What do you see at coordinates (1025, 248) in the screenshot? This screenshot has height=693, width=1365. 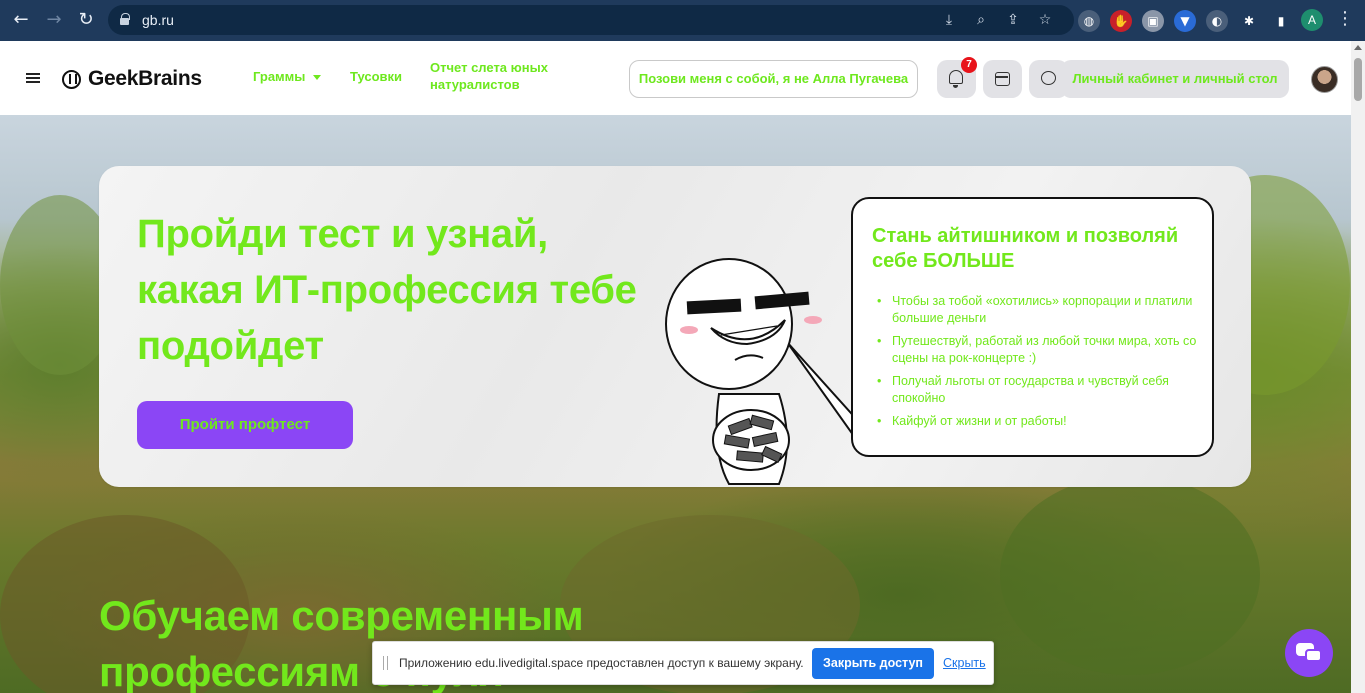 I see `bubble-title: Стань айтишником и позволяй себе БОЛЬШЕ` at bounding box center [1025, 248].